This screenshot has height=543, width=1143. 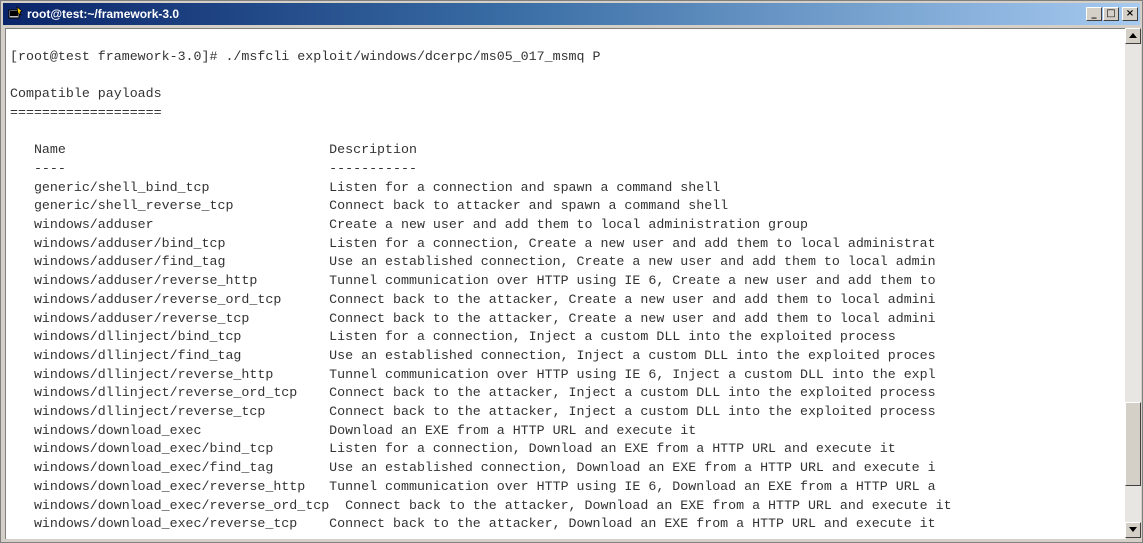 I want to click on arrow-down-icon, so click(x=1133, y=529).